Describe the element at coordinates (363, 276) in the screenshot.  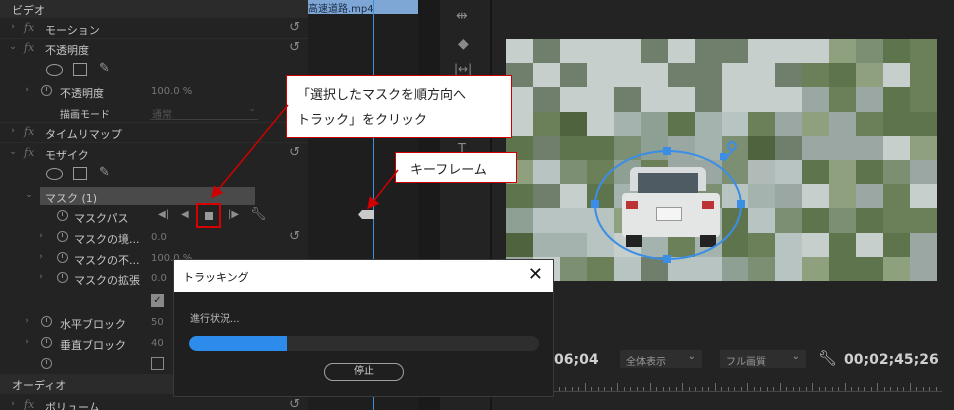
I see `dialog-titlebar: トラッキング ✕` at that location.